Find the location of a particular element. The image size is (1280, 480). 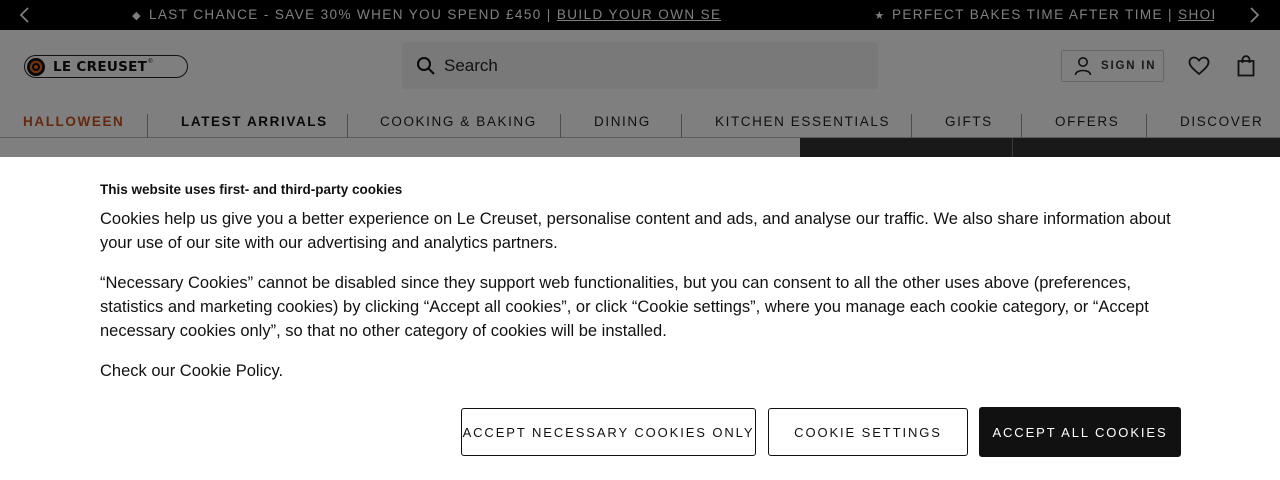

accept-all-cookies-button: ACCEPT ALL COOKIES is located at coordinates (1080, 432).